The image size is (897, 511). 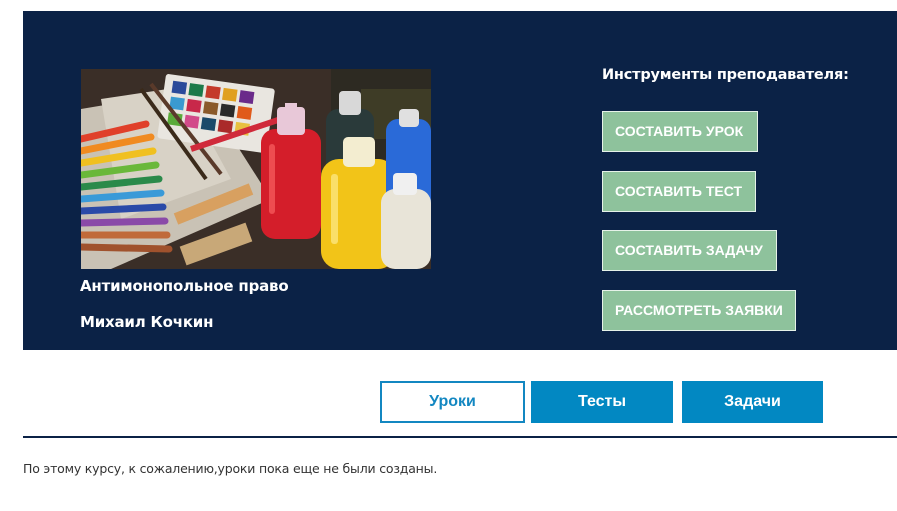 I want to click on teacher-tools-heading: Инструменты преподавателя:, so click(x=725, y=75).